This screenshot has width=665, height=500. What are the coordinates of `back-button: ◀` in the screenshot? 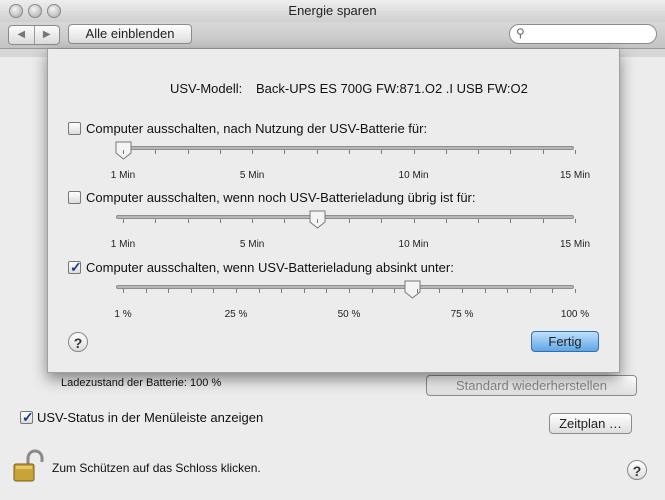 It's located at (22, 35).